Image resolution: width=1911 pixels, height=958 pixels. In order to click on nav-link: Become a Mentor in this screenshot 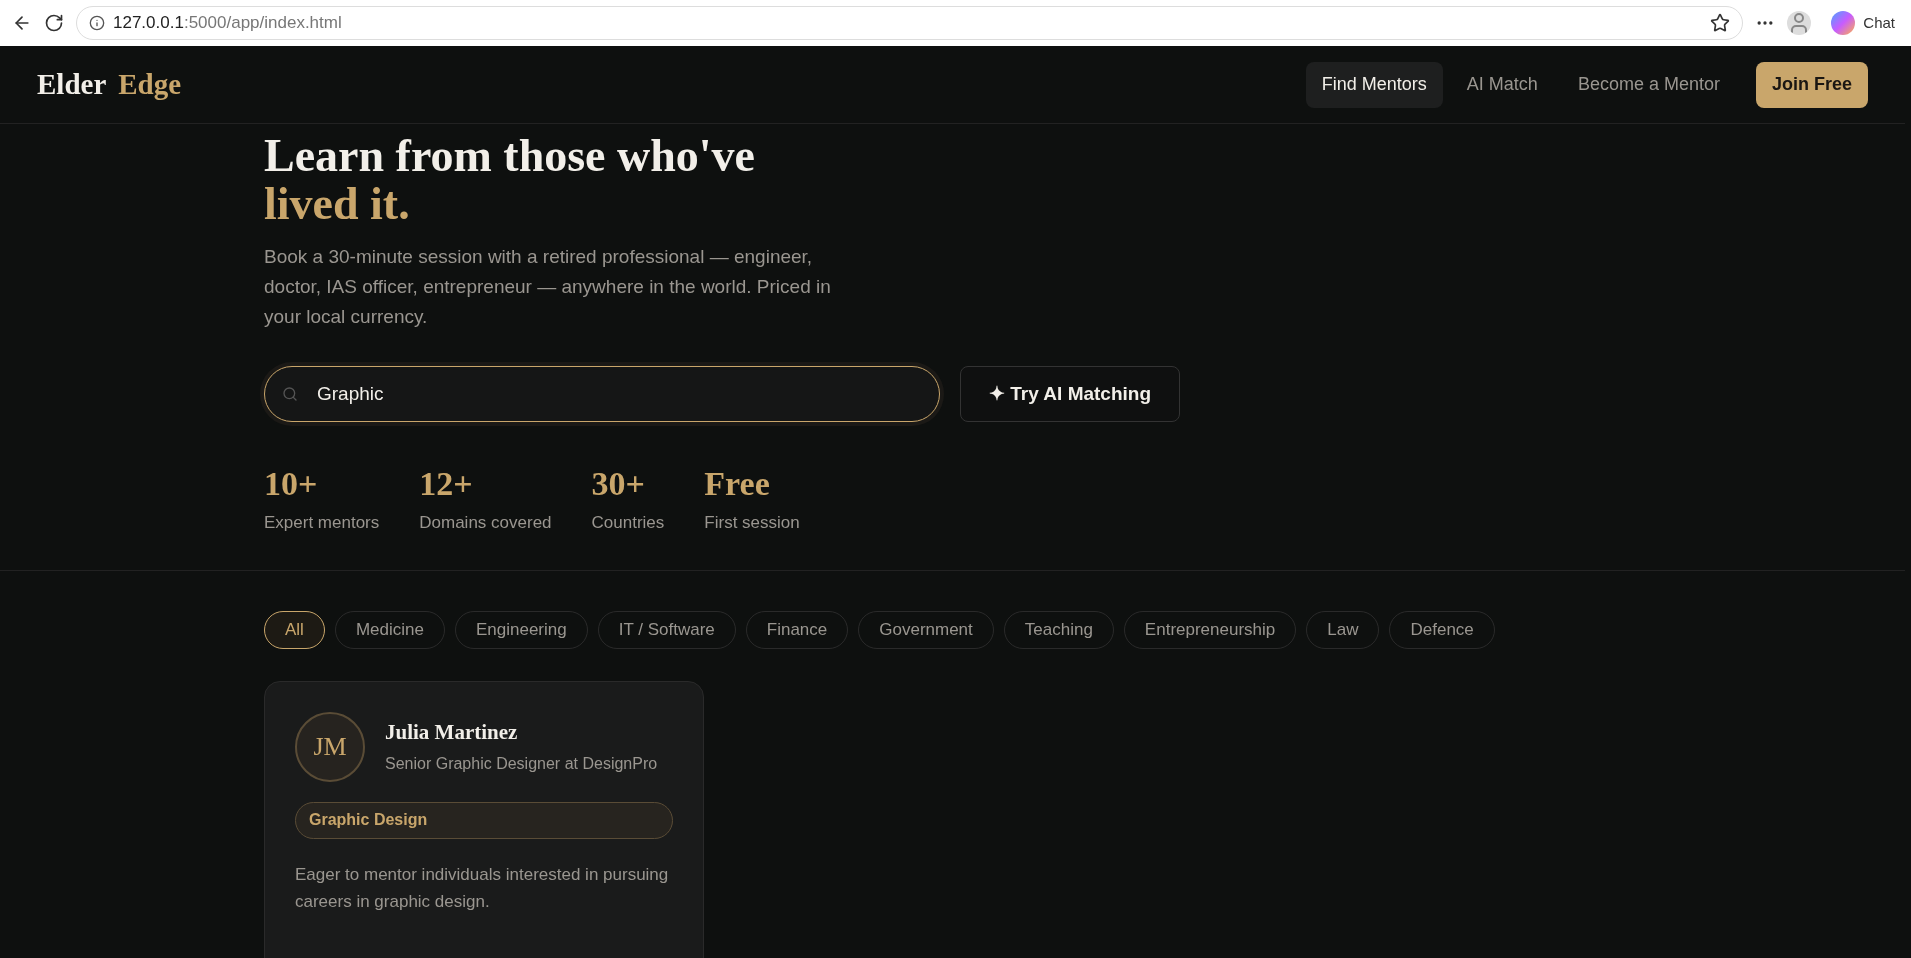, I will do `click(1648, 84)`.